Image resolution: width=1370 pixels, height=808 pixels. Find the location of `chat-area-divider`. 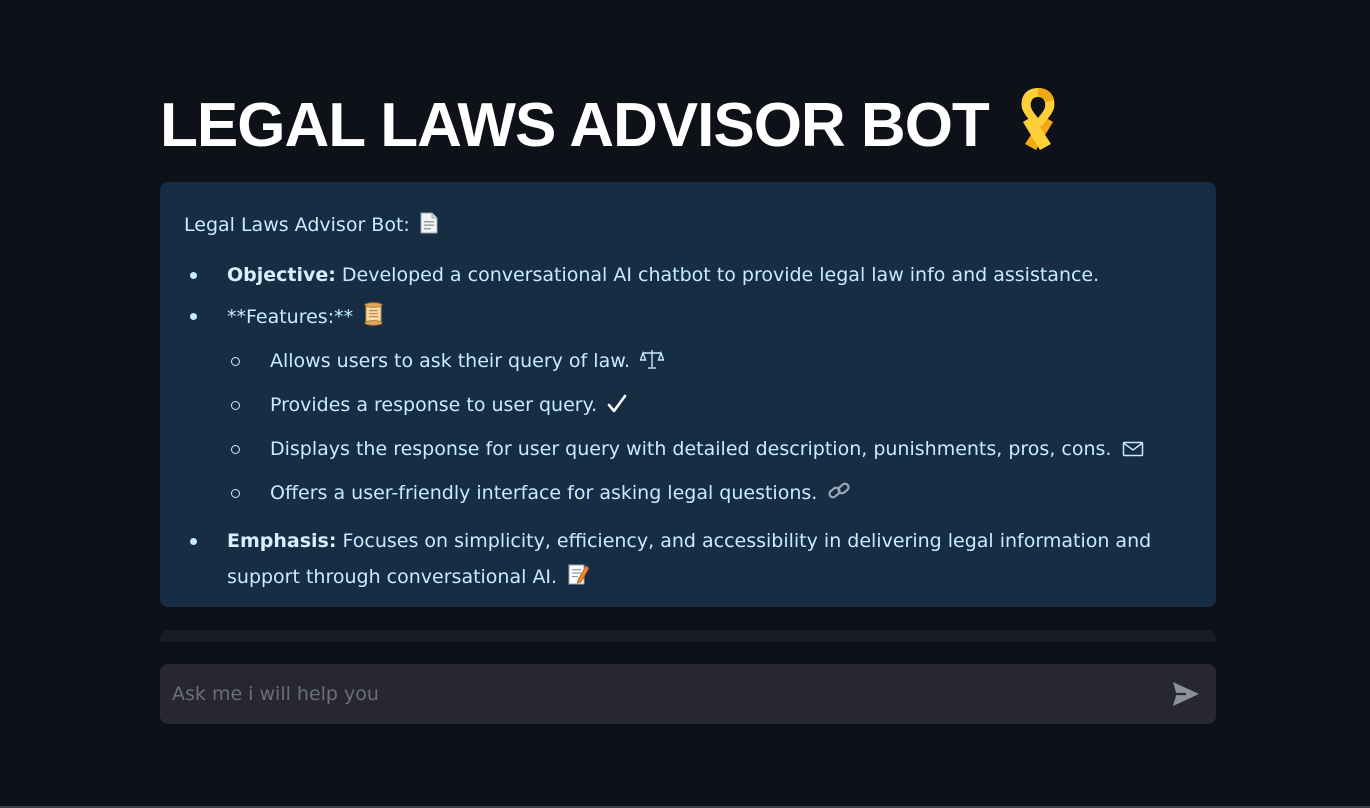

chat-area-divider is located at coordinates (688, 636).